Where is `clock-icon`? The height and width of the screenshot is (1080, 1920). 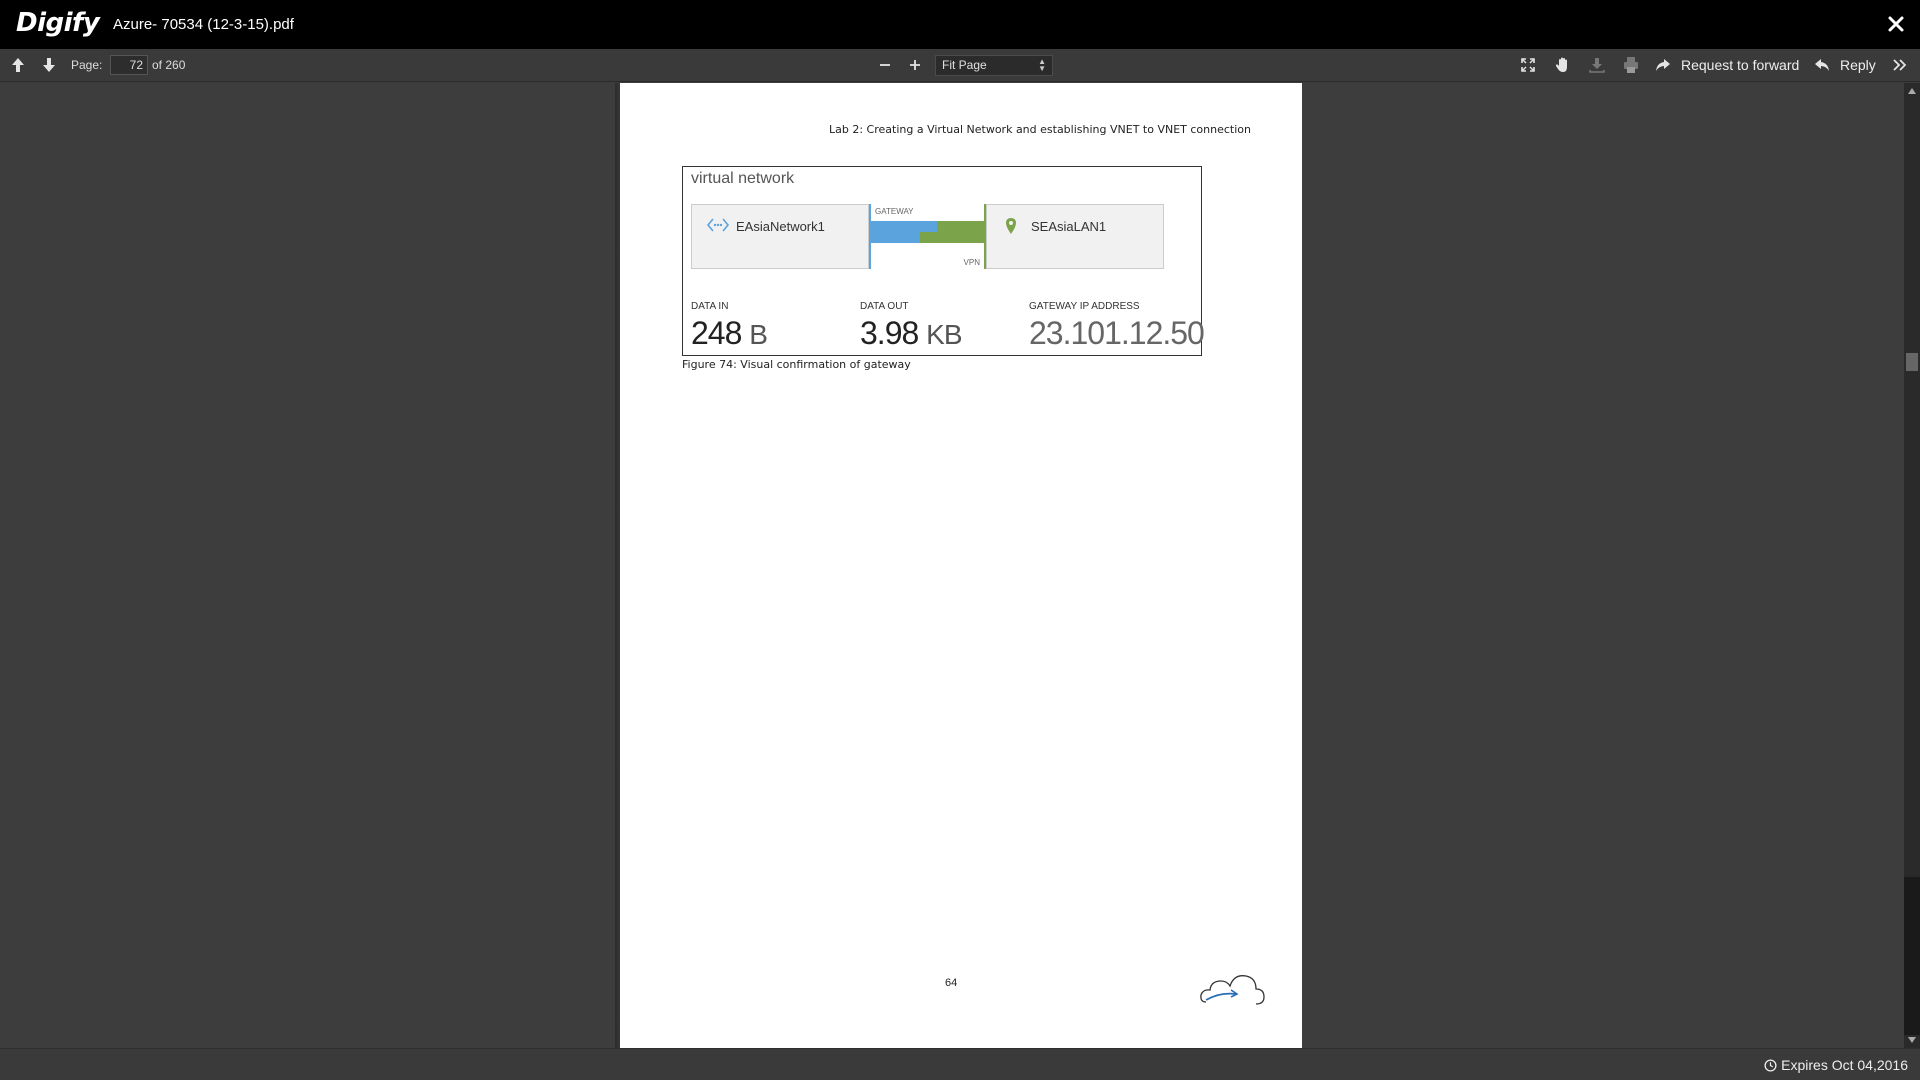 clock-icon is located at coordinates (1770, 1065).